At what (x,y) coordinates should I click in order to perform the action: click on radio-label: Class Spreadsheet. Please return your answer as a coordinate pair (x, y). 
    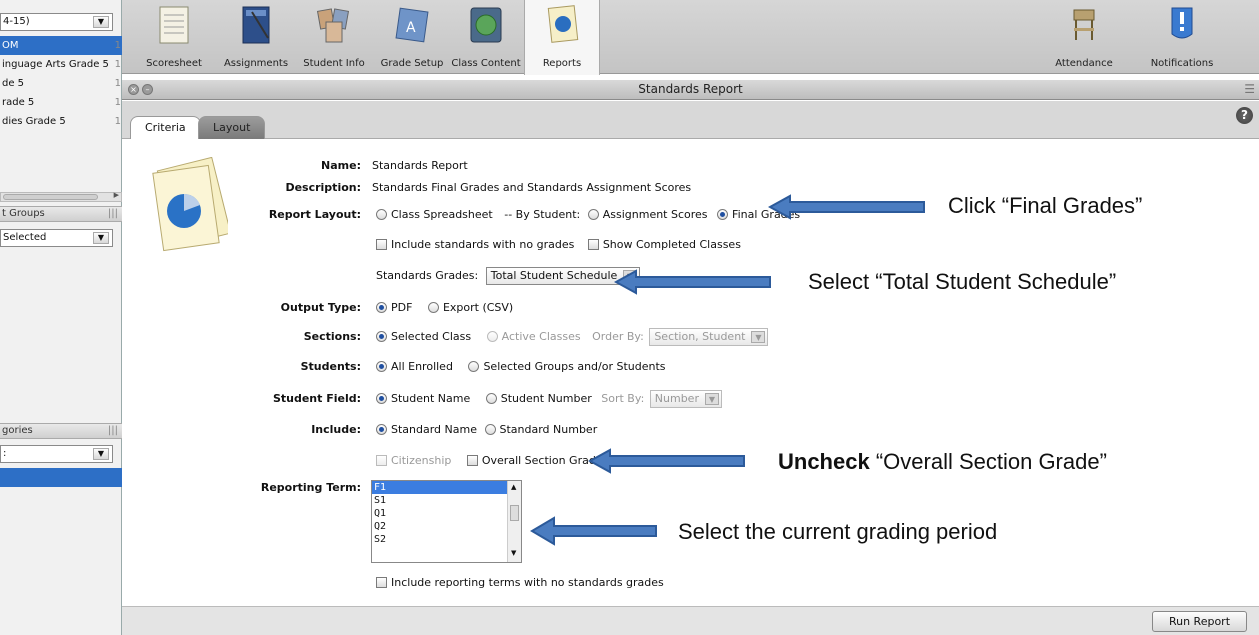
    Looking at the image, I should click on (442, 214).